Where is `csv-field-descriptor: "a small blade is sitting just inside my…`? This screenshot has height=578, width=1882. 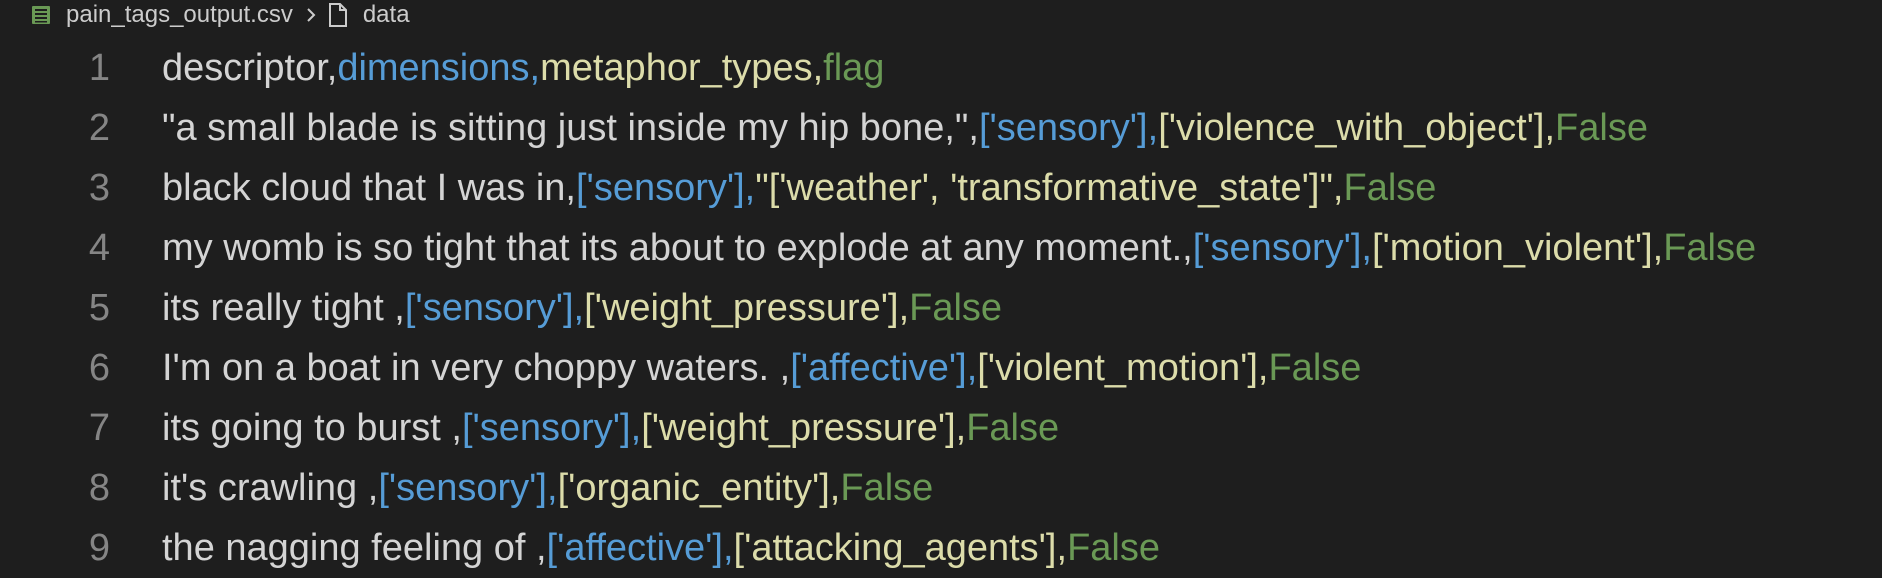 csv-field-descriptor: "a small blade is sitting just inside my… is located at coordinates (570, 127).